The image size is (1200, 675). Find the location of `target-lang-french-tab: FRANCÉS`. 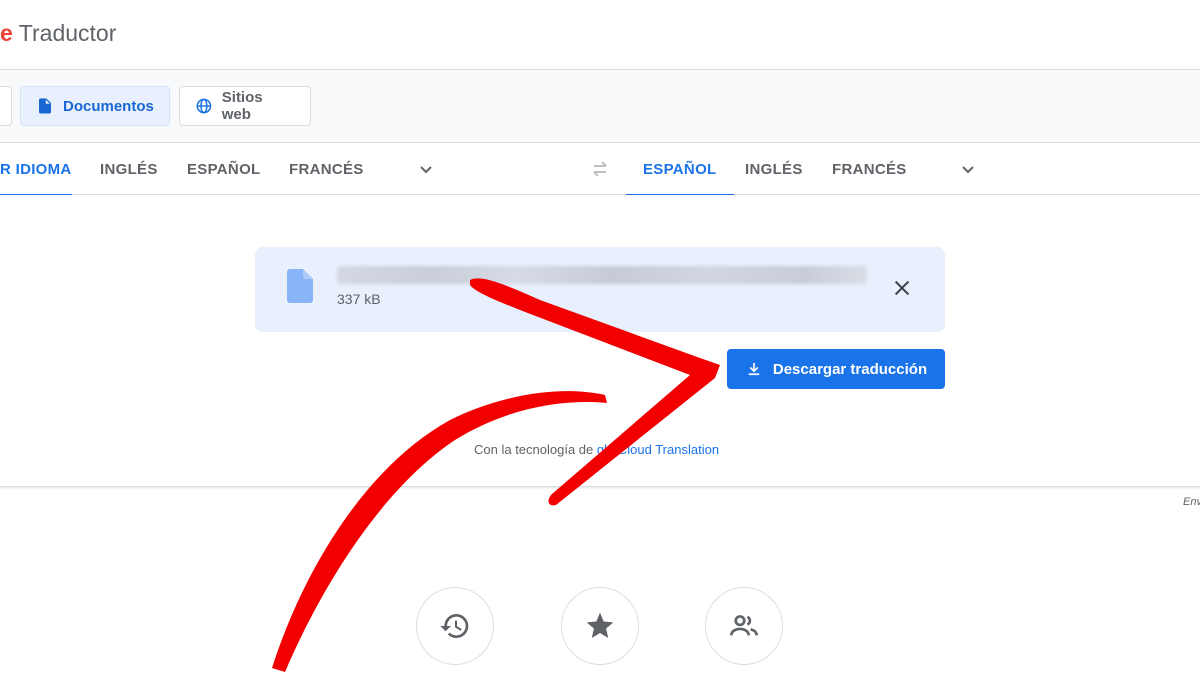

target-lang-french-tab: FRANCÉS is located at coordinates (869, 169).